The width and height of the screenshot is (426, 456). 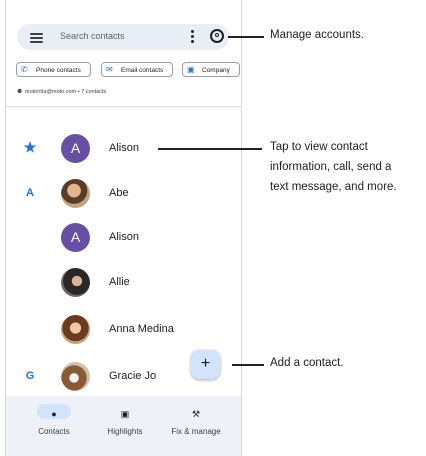 What do you see at coordinates (125, 431) in the screenshot?
I see `tab-label: Highlights` at bounding box center [125, 431].